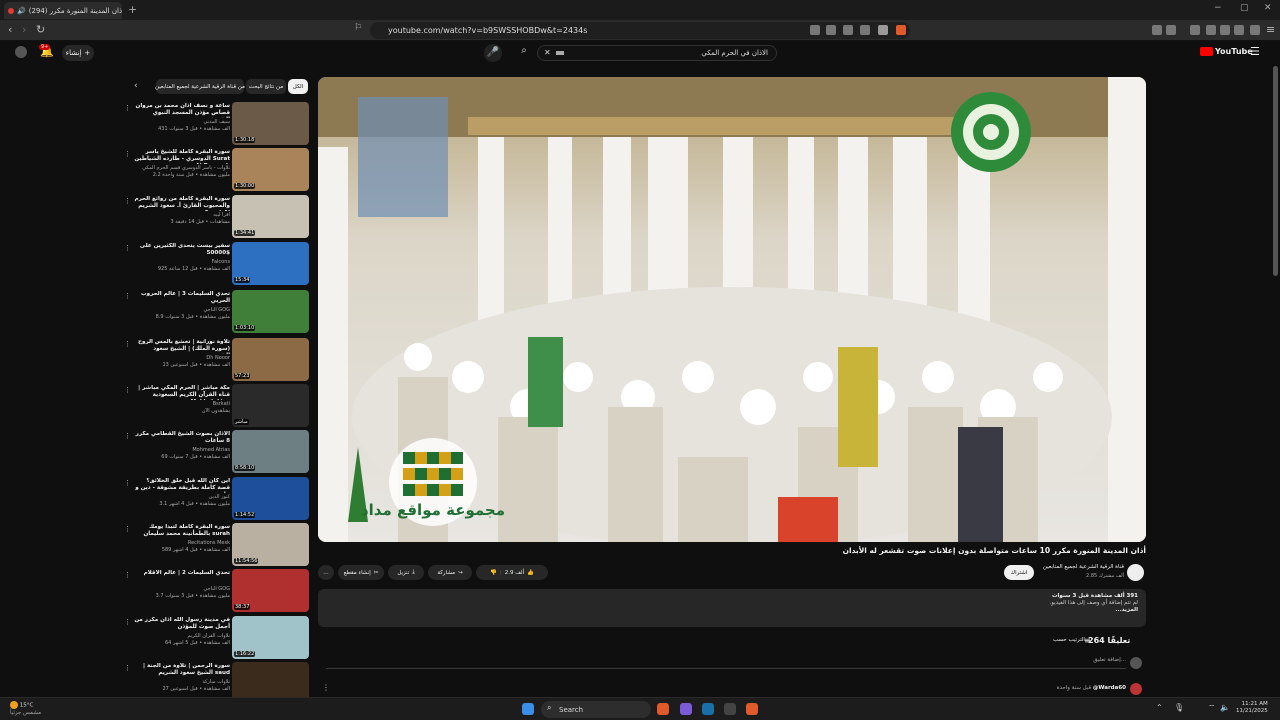  What do you see at coordinates (21, 11) in the screenshot?
I see `speaker-icon: 🔊` at bounding box center [21, 11].